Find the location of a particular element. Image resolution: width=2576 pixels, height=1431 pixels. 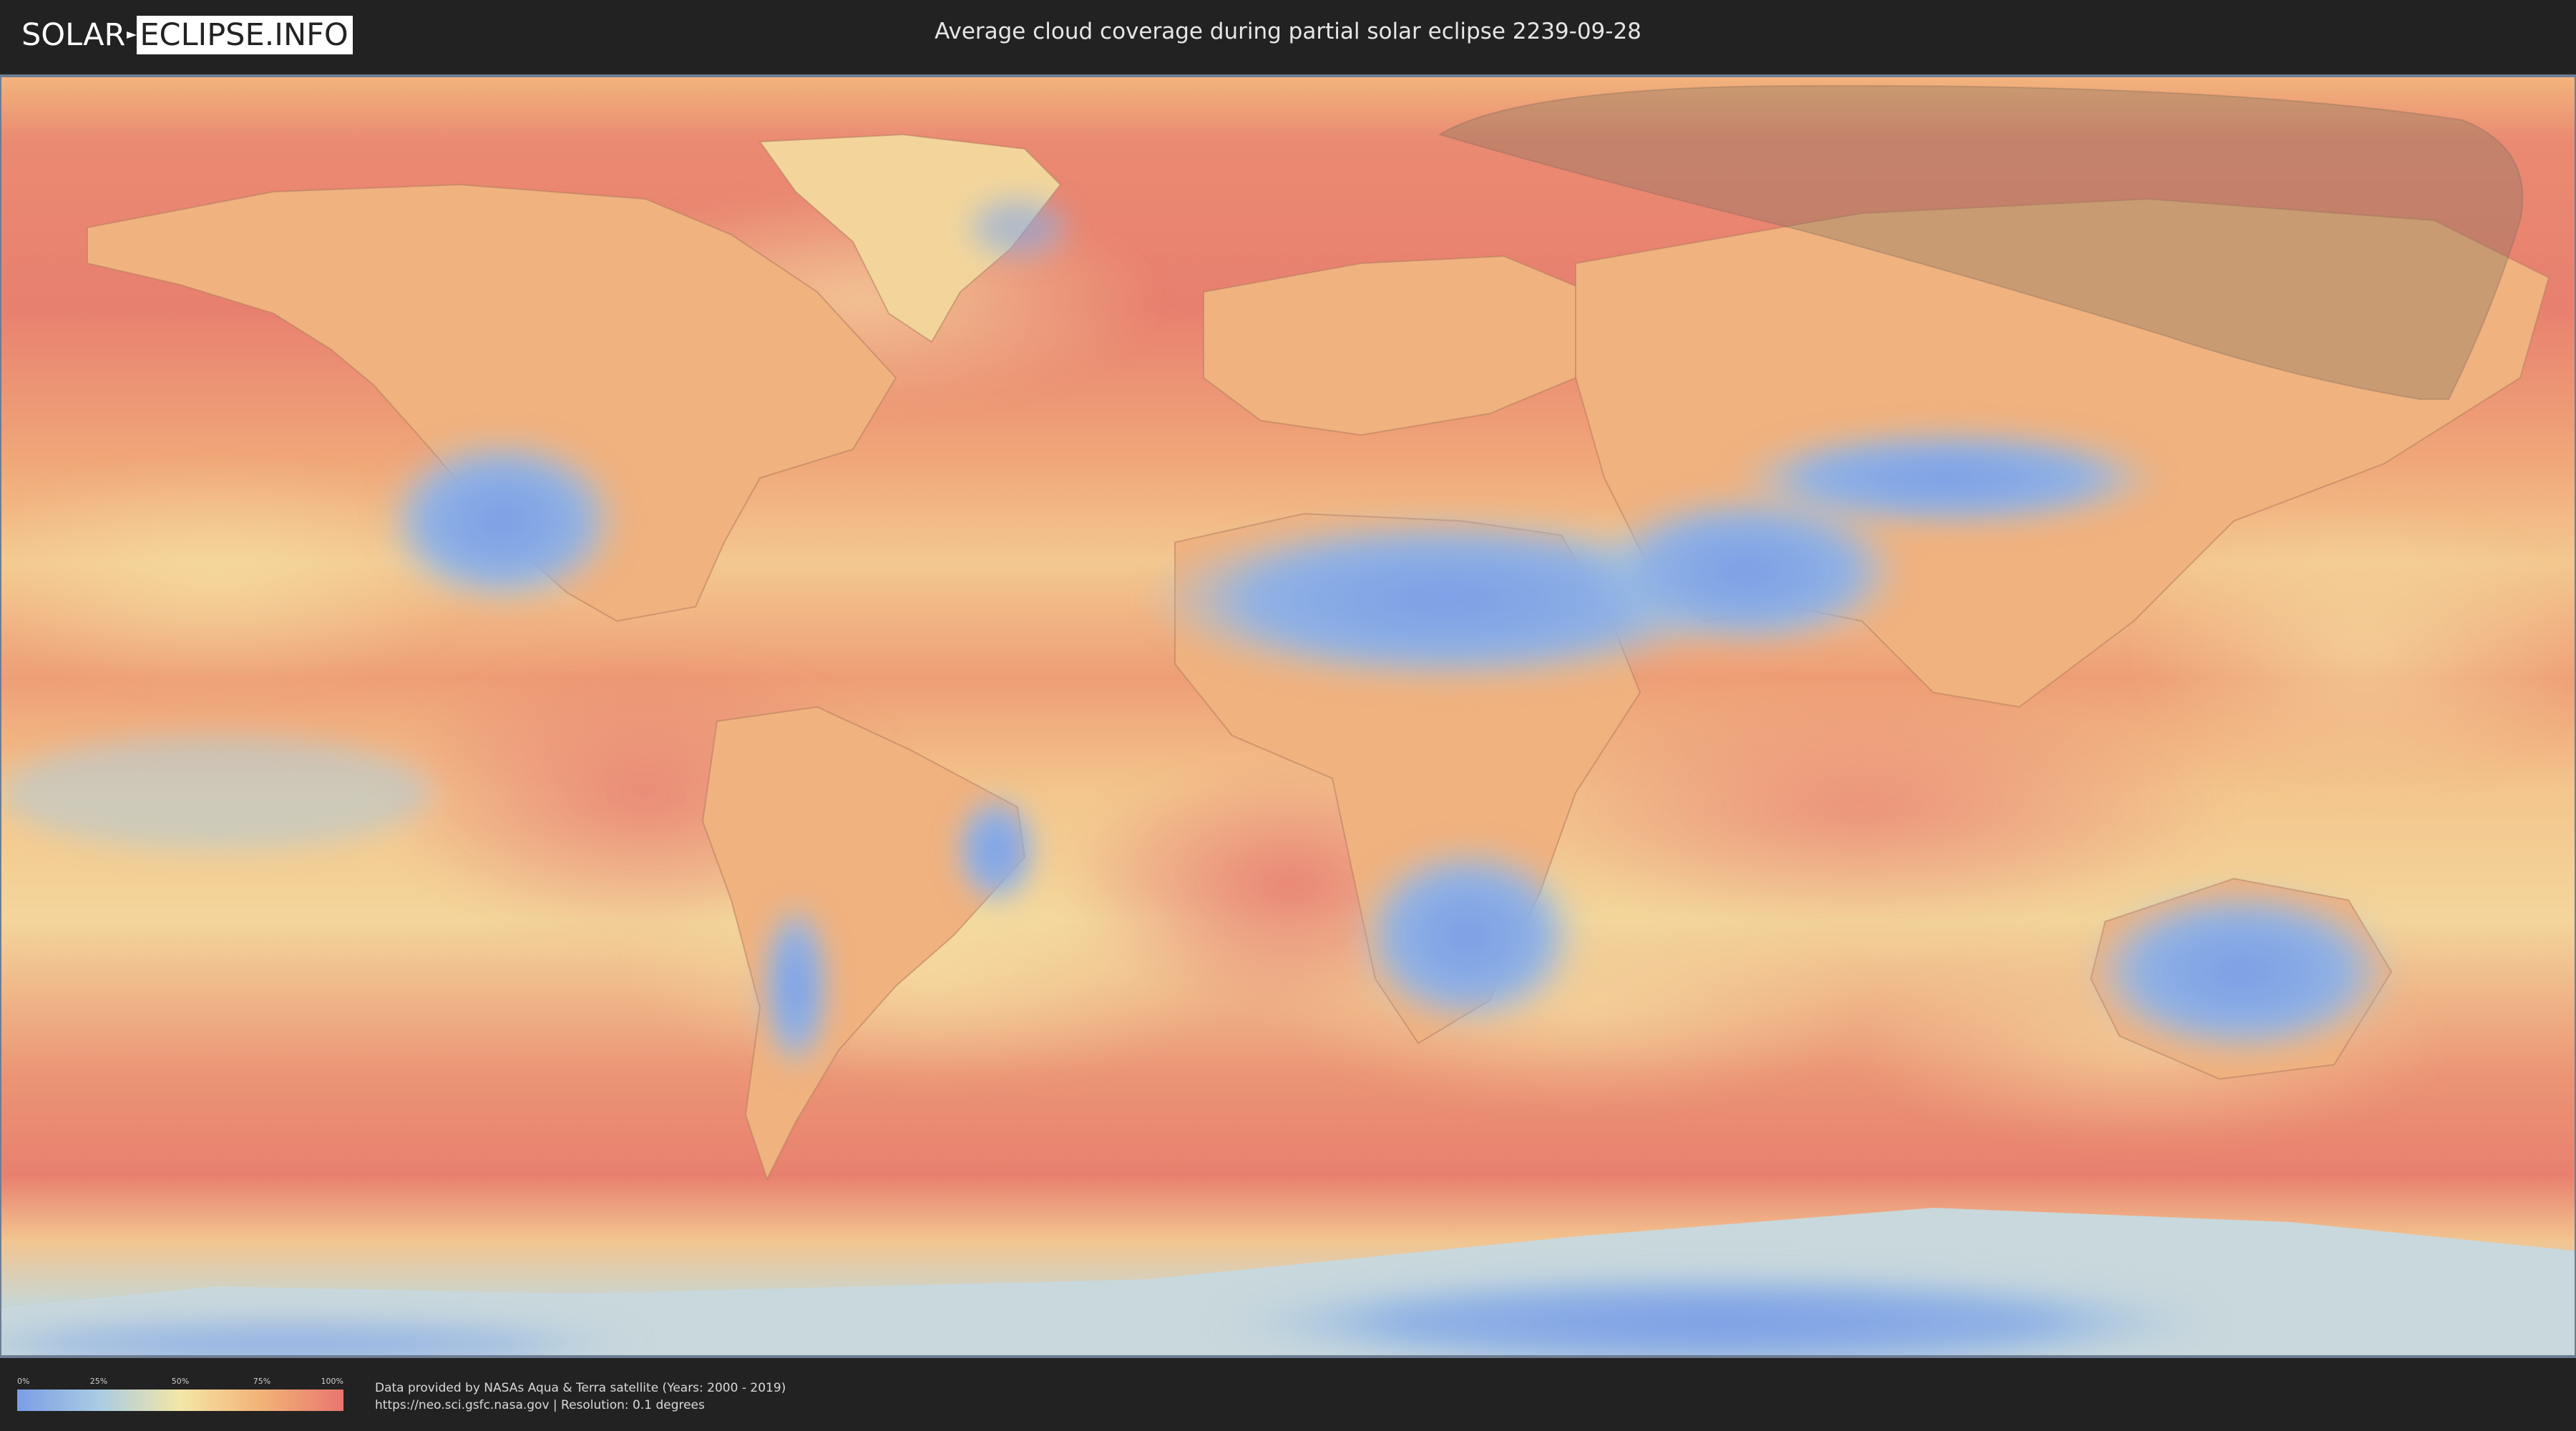

clear-region-north-american-west is located at coordinates (502, 521).